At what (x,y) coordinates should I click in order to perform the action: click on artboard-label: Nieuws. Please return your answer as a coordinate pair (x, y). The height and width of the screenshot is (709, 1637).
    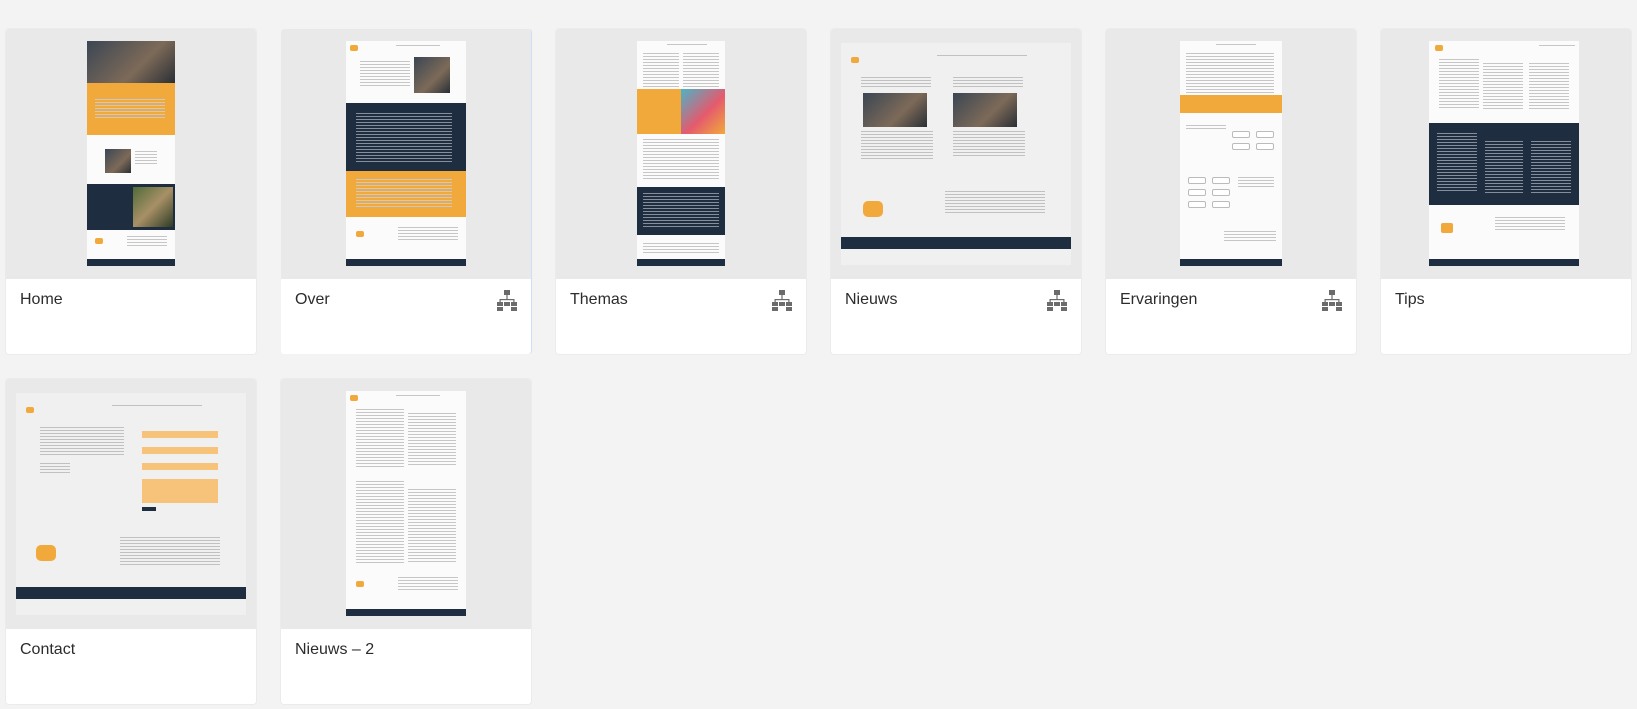
    Looking at the image, I should click on (871, 300).